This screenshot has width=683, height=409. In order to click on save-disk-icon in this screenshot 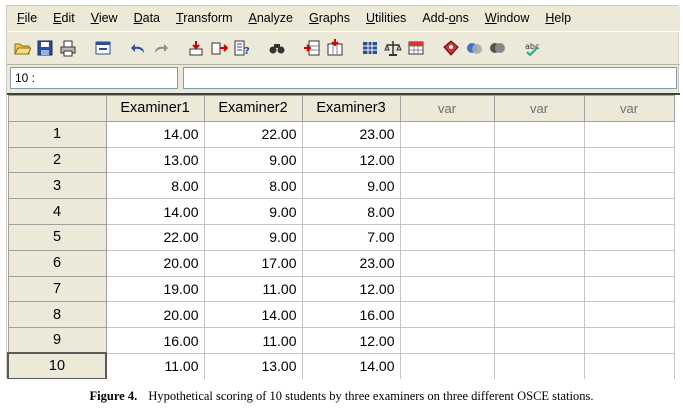, I will do `click(45, 48)`.